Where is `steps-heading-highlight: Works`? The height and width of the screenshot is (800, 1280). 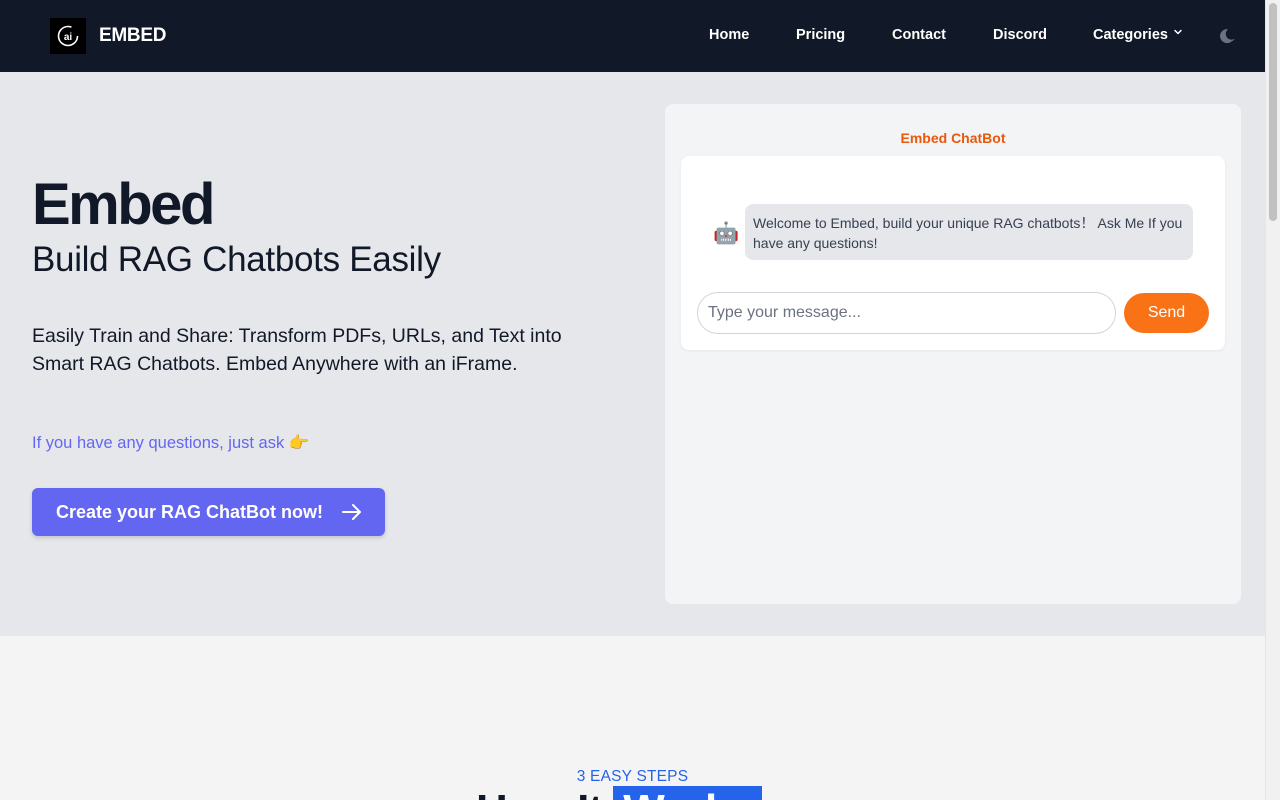 steps-heading-highlight: Works is located at coordinates (687, 793).